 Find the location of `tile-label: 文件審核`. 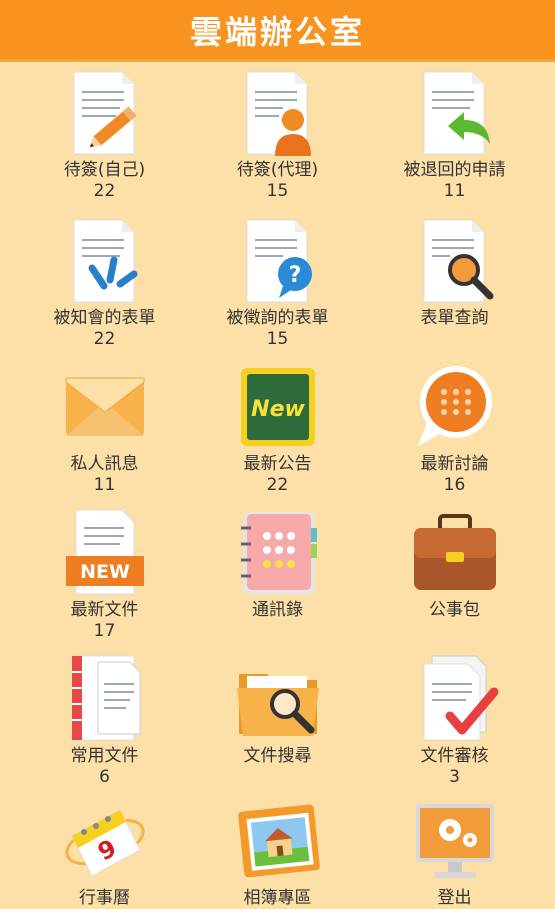

tile-label: 文件審核 is located at coordinates (454, 756).